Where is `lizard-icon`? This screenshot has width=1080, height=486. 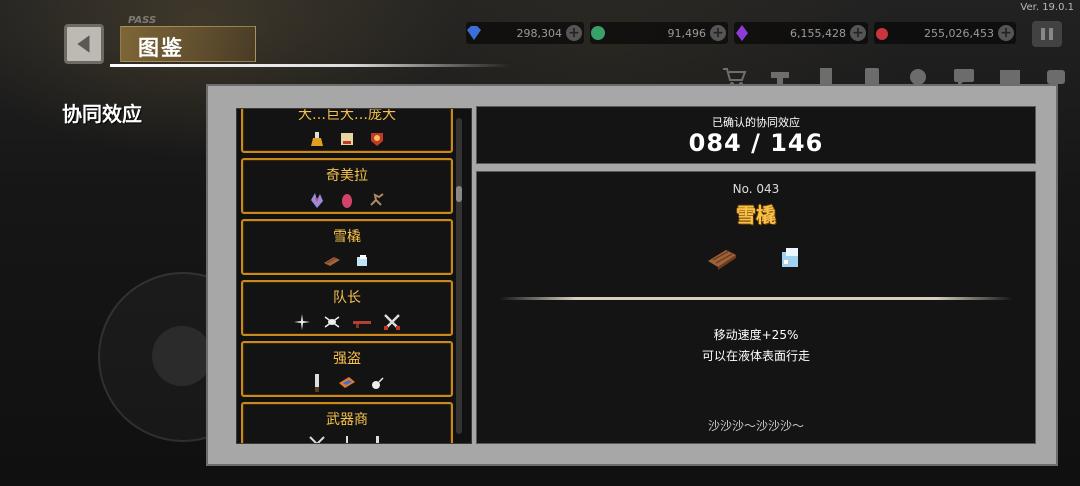 lizard-icon is located at coordinates (377, 199).